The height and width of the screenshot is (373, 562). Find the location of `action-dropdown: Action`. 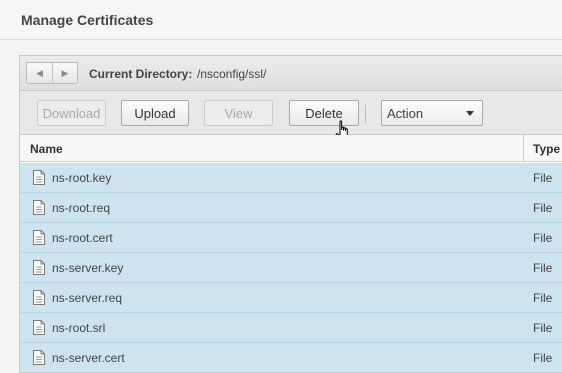

action-dropdown: Action is located at coordinates (432, 113).